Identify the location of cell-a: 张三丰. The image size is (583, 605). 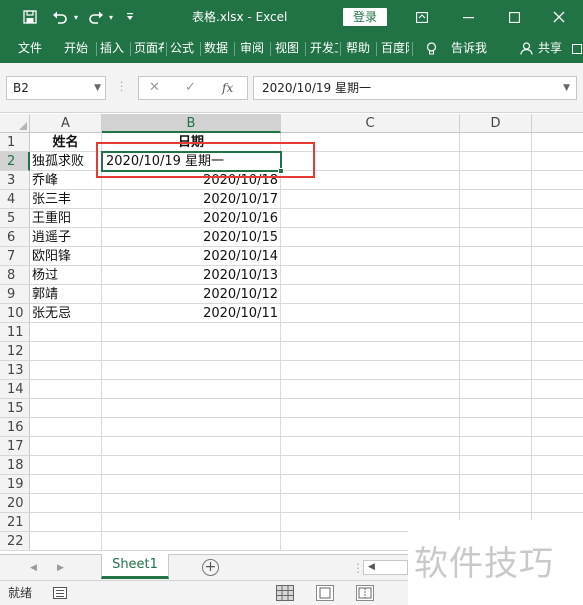
(66, 199).